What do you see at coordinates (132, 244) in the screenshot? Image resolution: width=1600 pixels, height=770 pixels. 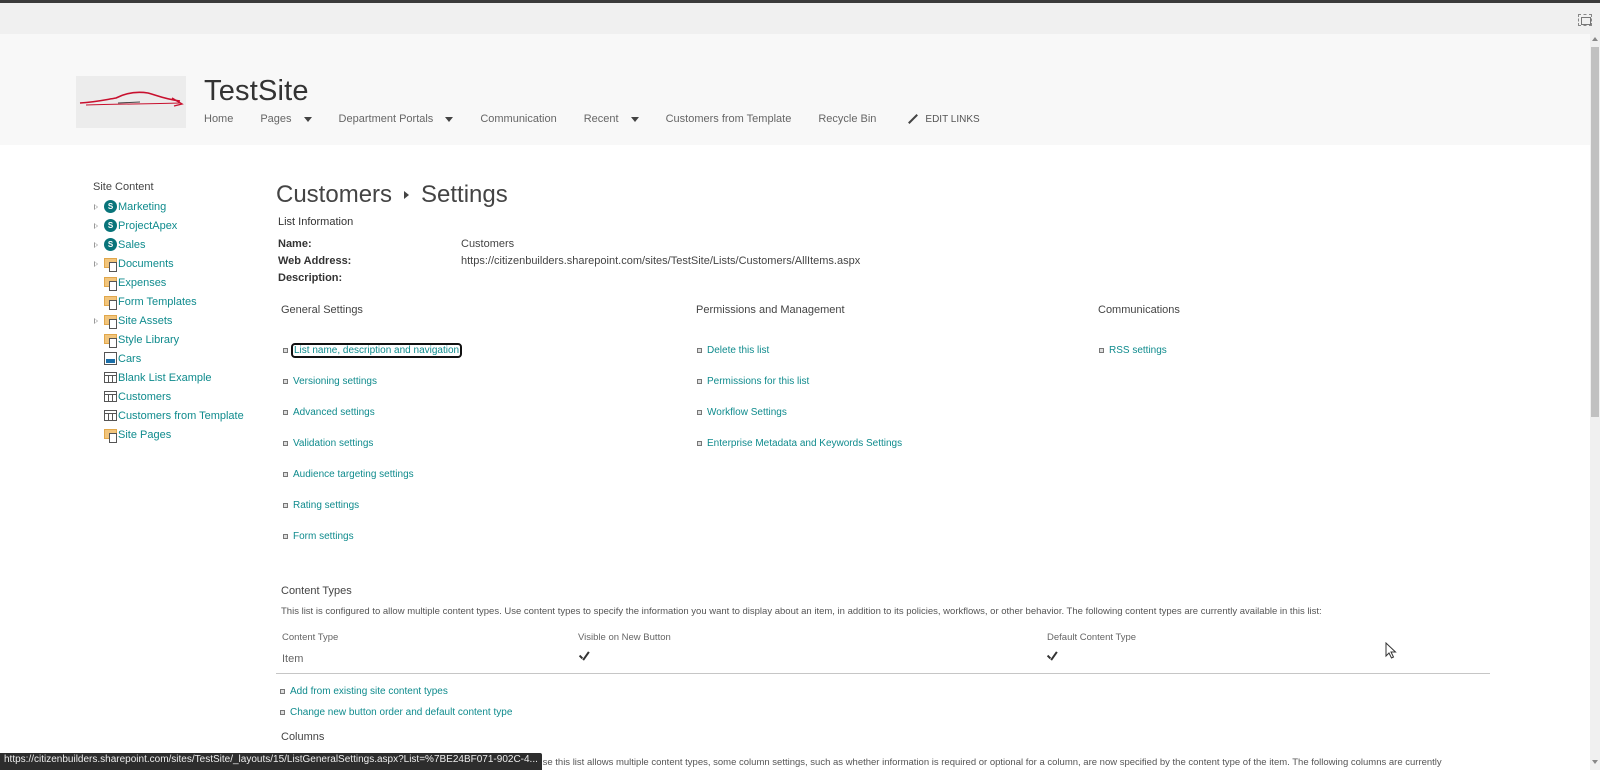 I see `leftnav-label: Sales` at bounding box center [132, 244].